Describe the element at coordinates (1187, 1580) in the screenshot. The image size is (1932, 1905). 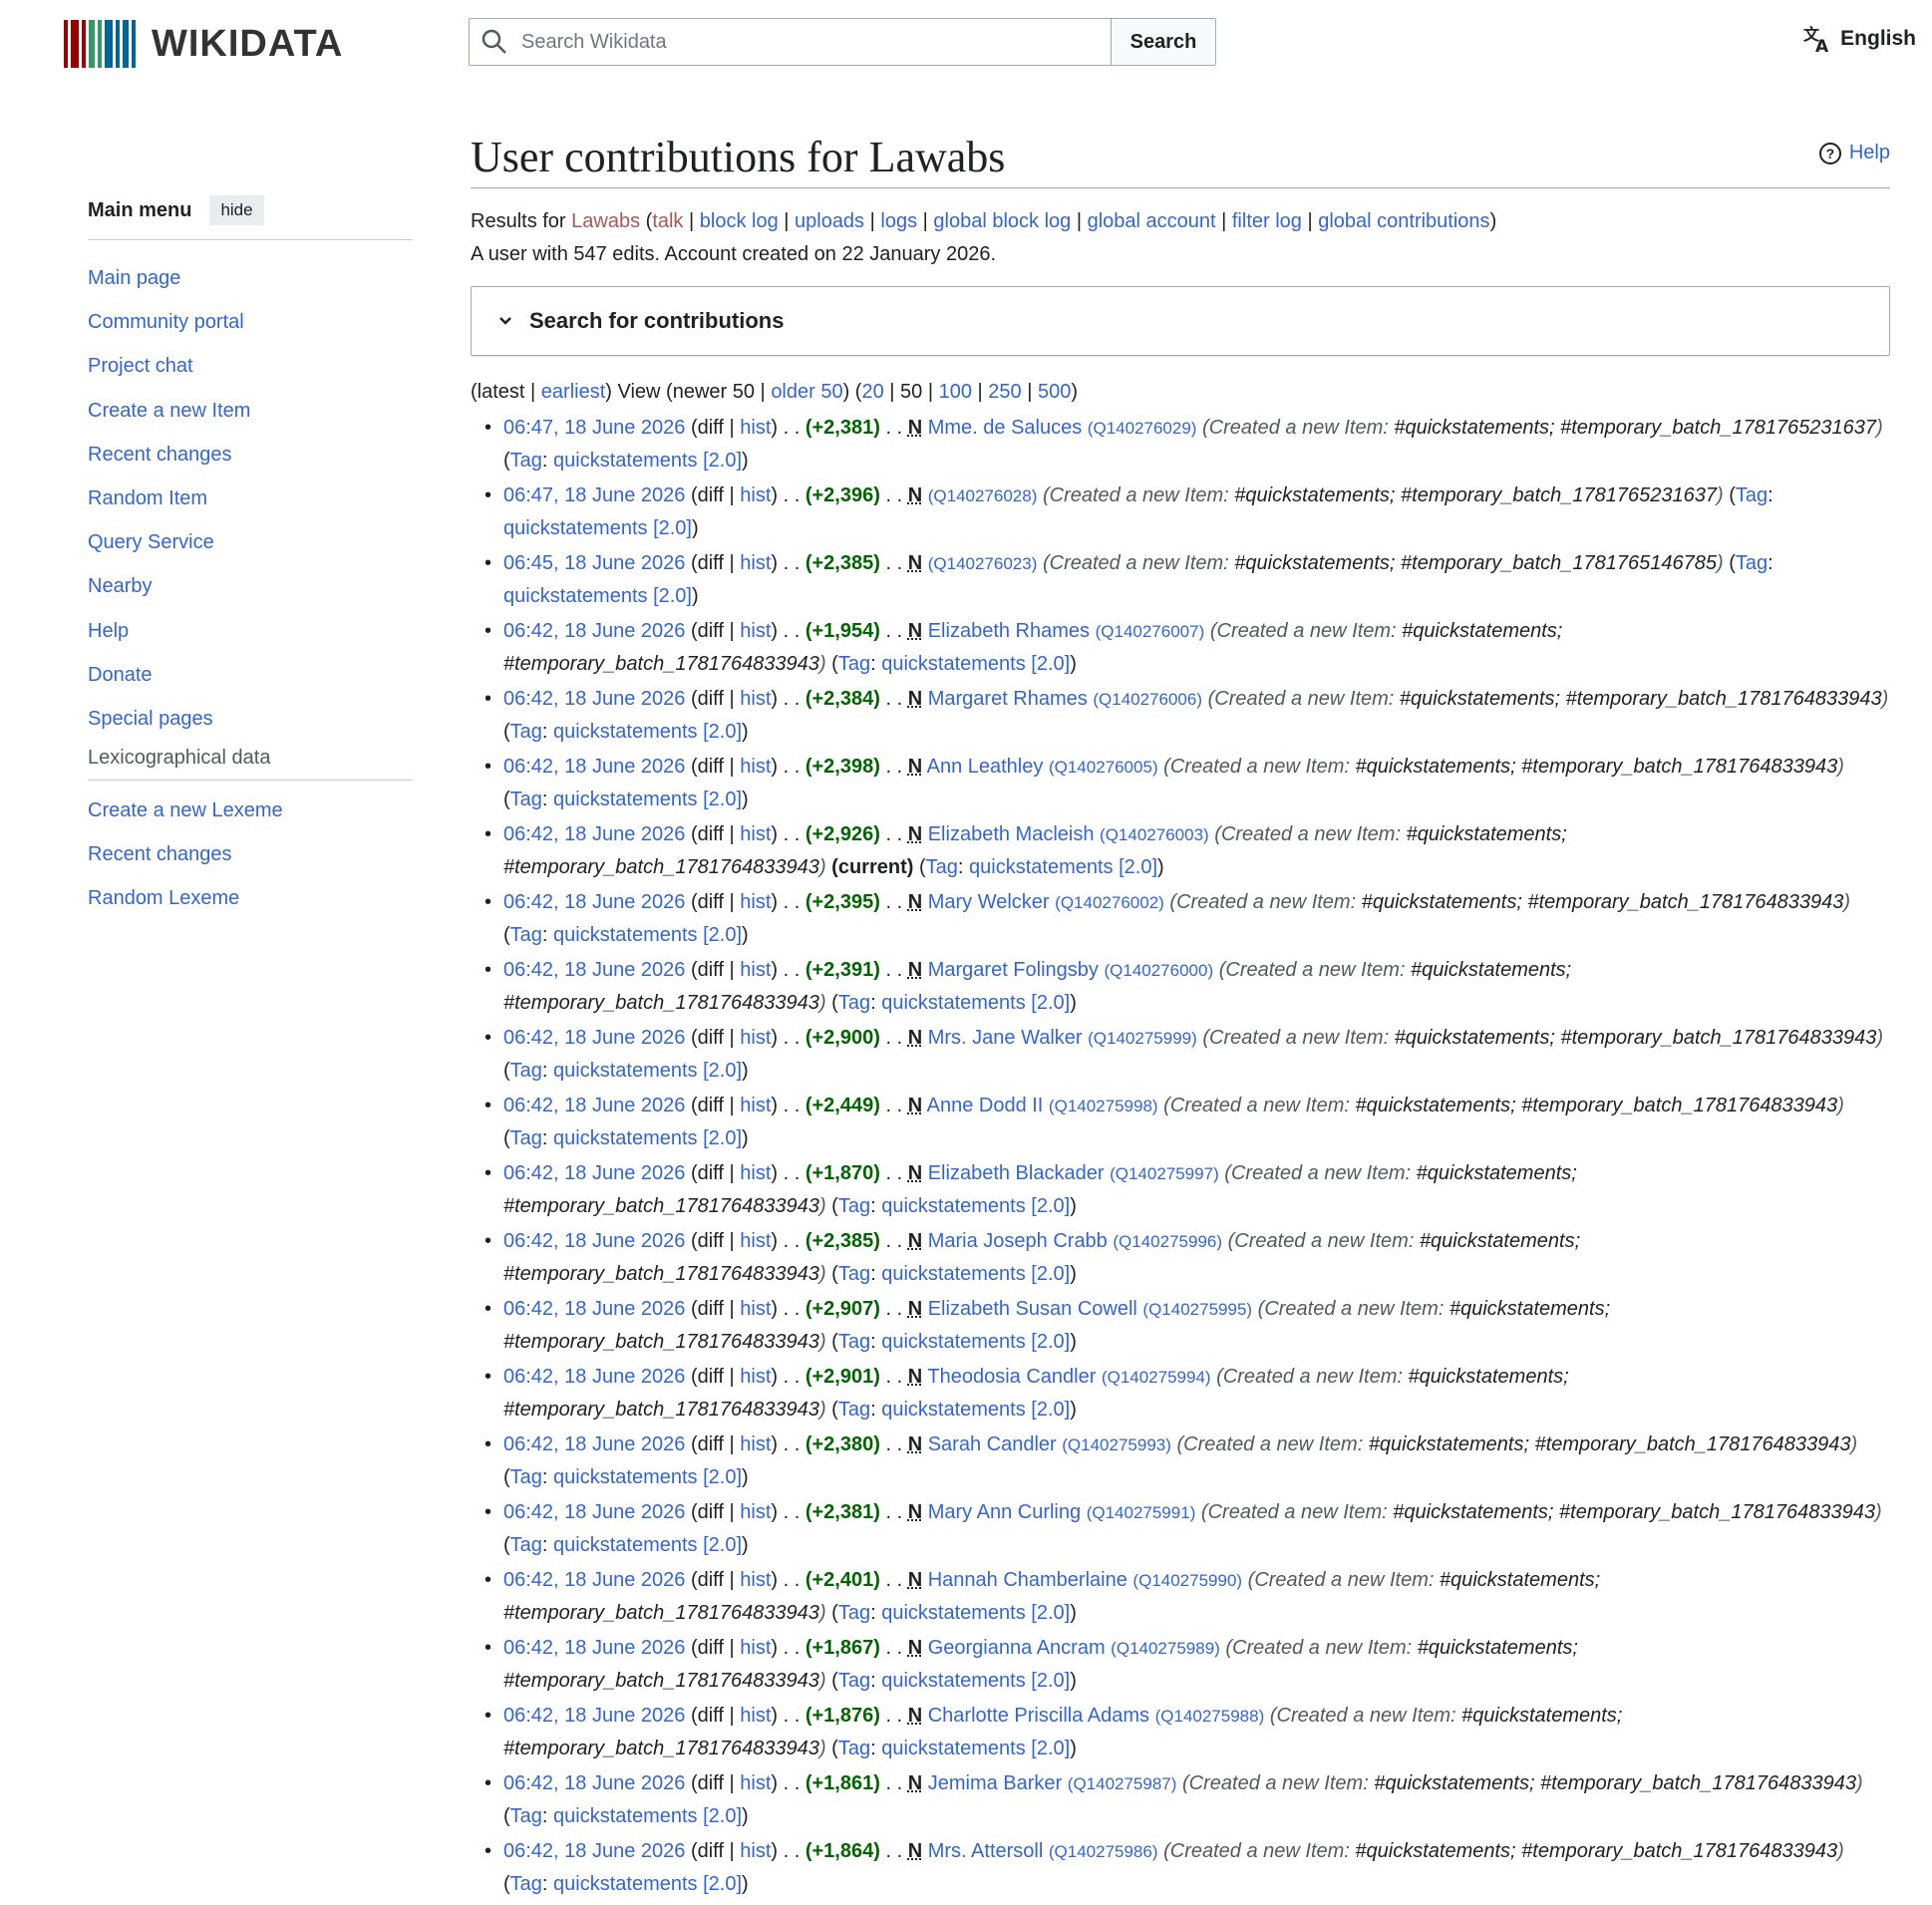
I see `item-id-link: (Q140275990)` at that location.